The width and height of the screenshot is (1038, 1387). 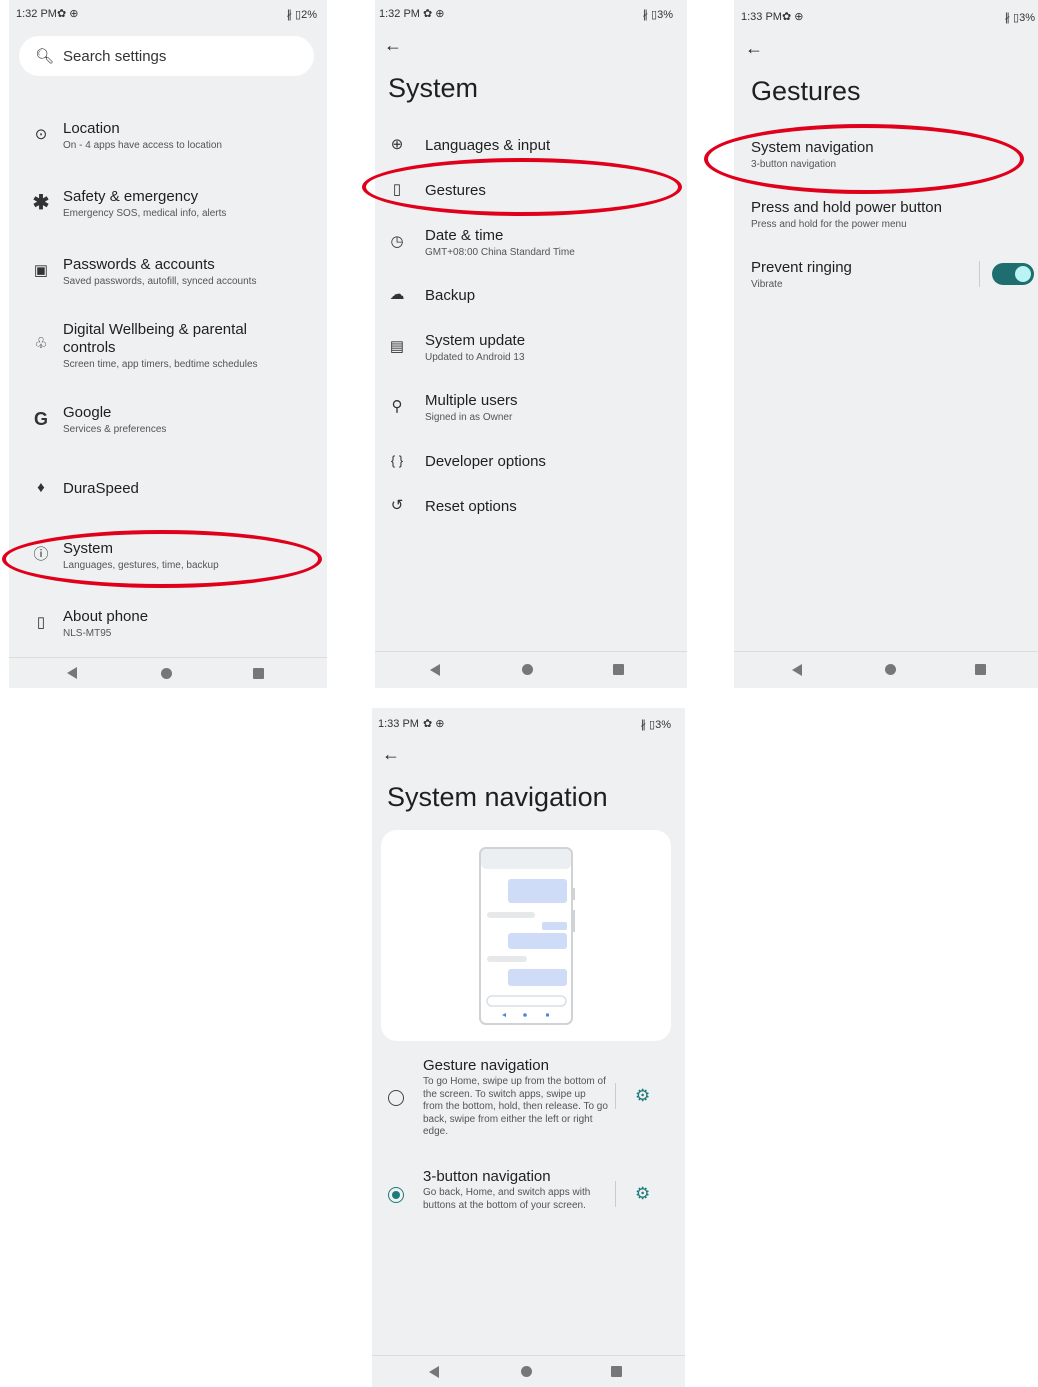 What do you see at coordinates (142, 145) in the screenshot?
I see `item-subtitle: On - 4 apps have access to location` at bounding box center [142, 145].